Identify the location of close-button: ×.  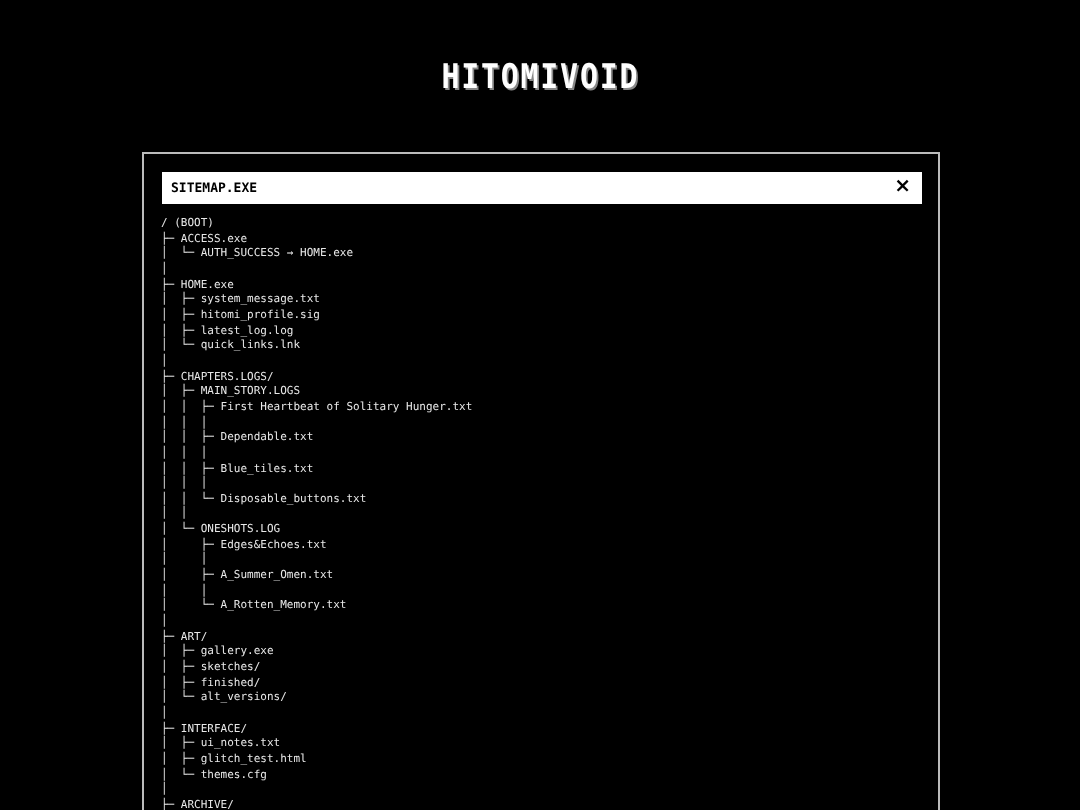
(902, 188).